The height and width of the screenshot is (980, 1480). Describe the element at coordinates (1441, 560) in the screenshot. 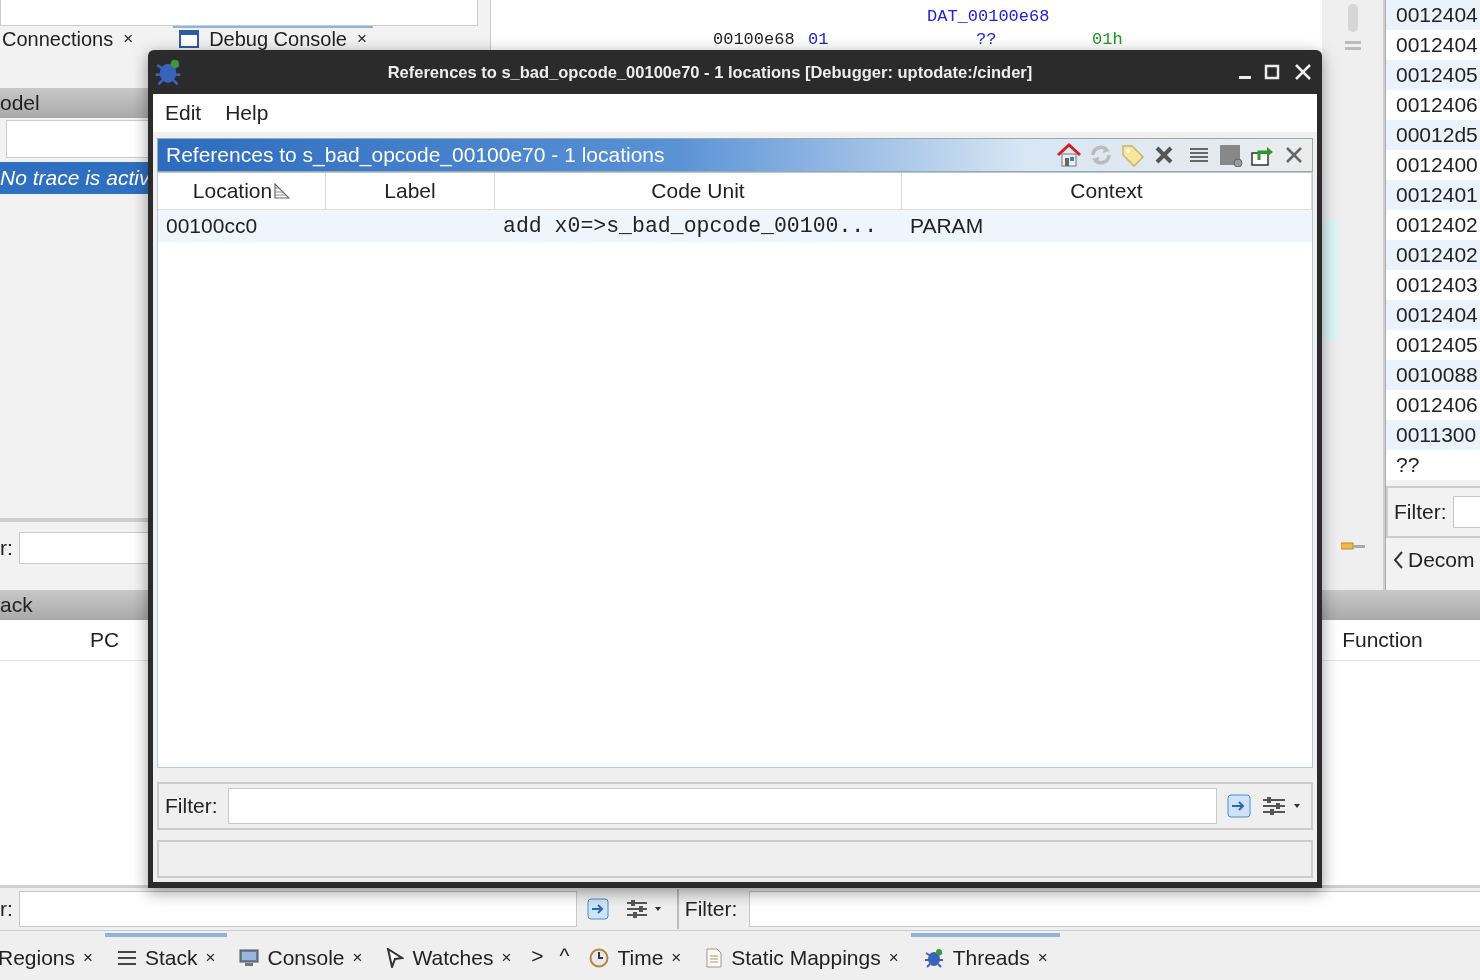

I see `panel-tab: Decom` at that location.